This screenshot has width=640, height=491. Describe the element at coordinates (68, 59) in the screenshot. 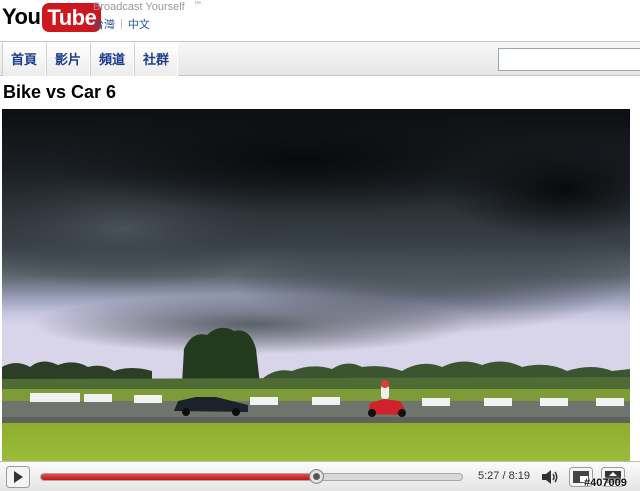

I see `tab-videos: 影片` at that location.